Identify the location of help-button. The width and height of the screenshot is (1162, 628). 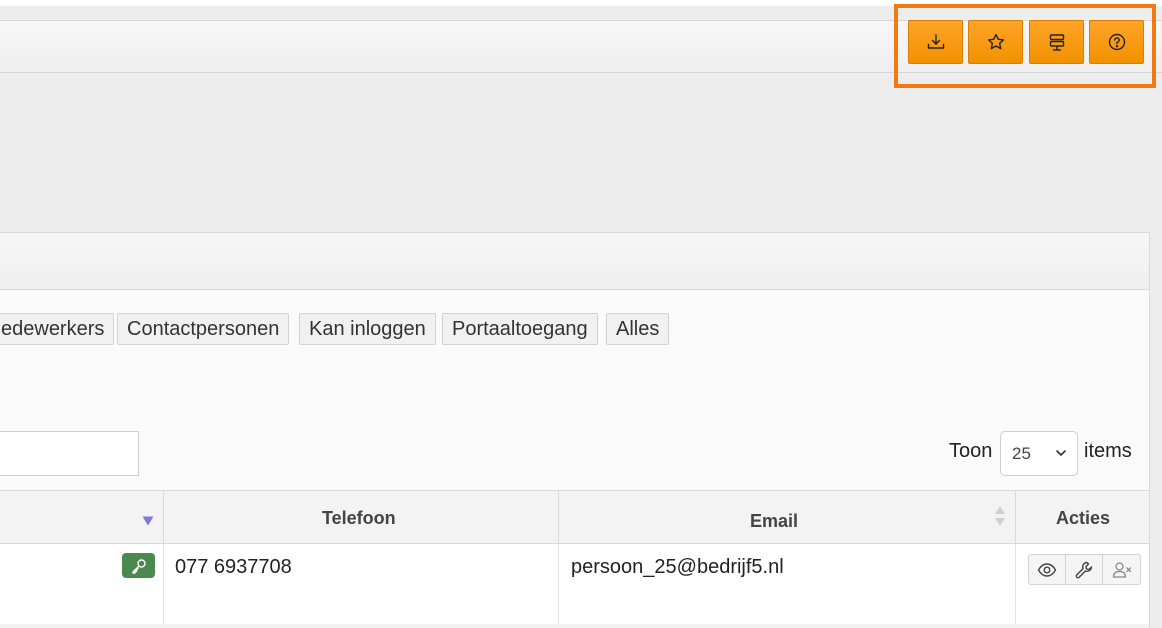
(1116, 42).